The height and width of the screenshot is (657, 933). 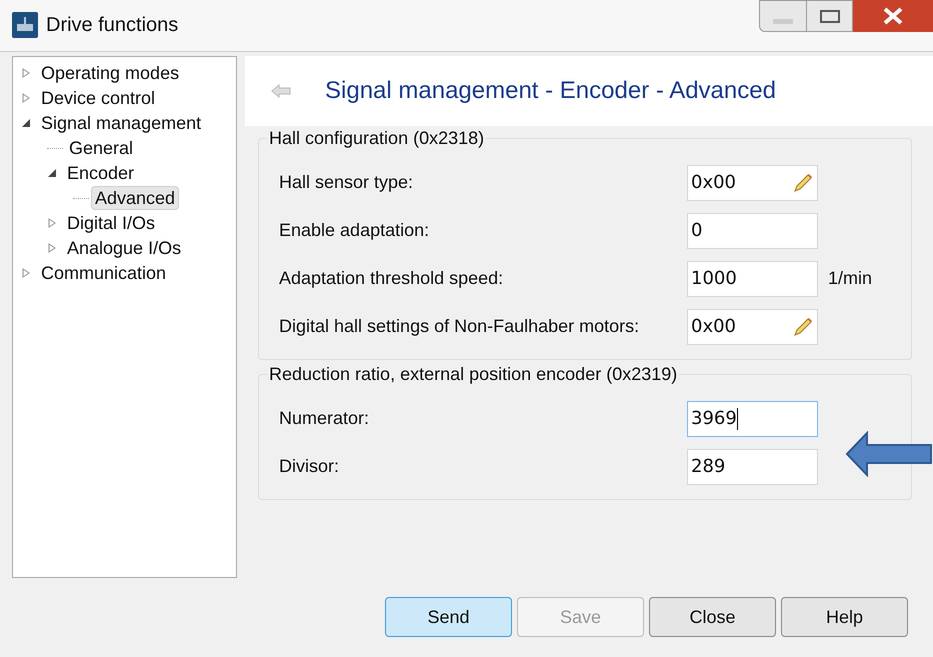 I want to click on input-field: 289, so click(x=752, y=466).